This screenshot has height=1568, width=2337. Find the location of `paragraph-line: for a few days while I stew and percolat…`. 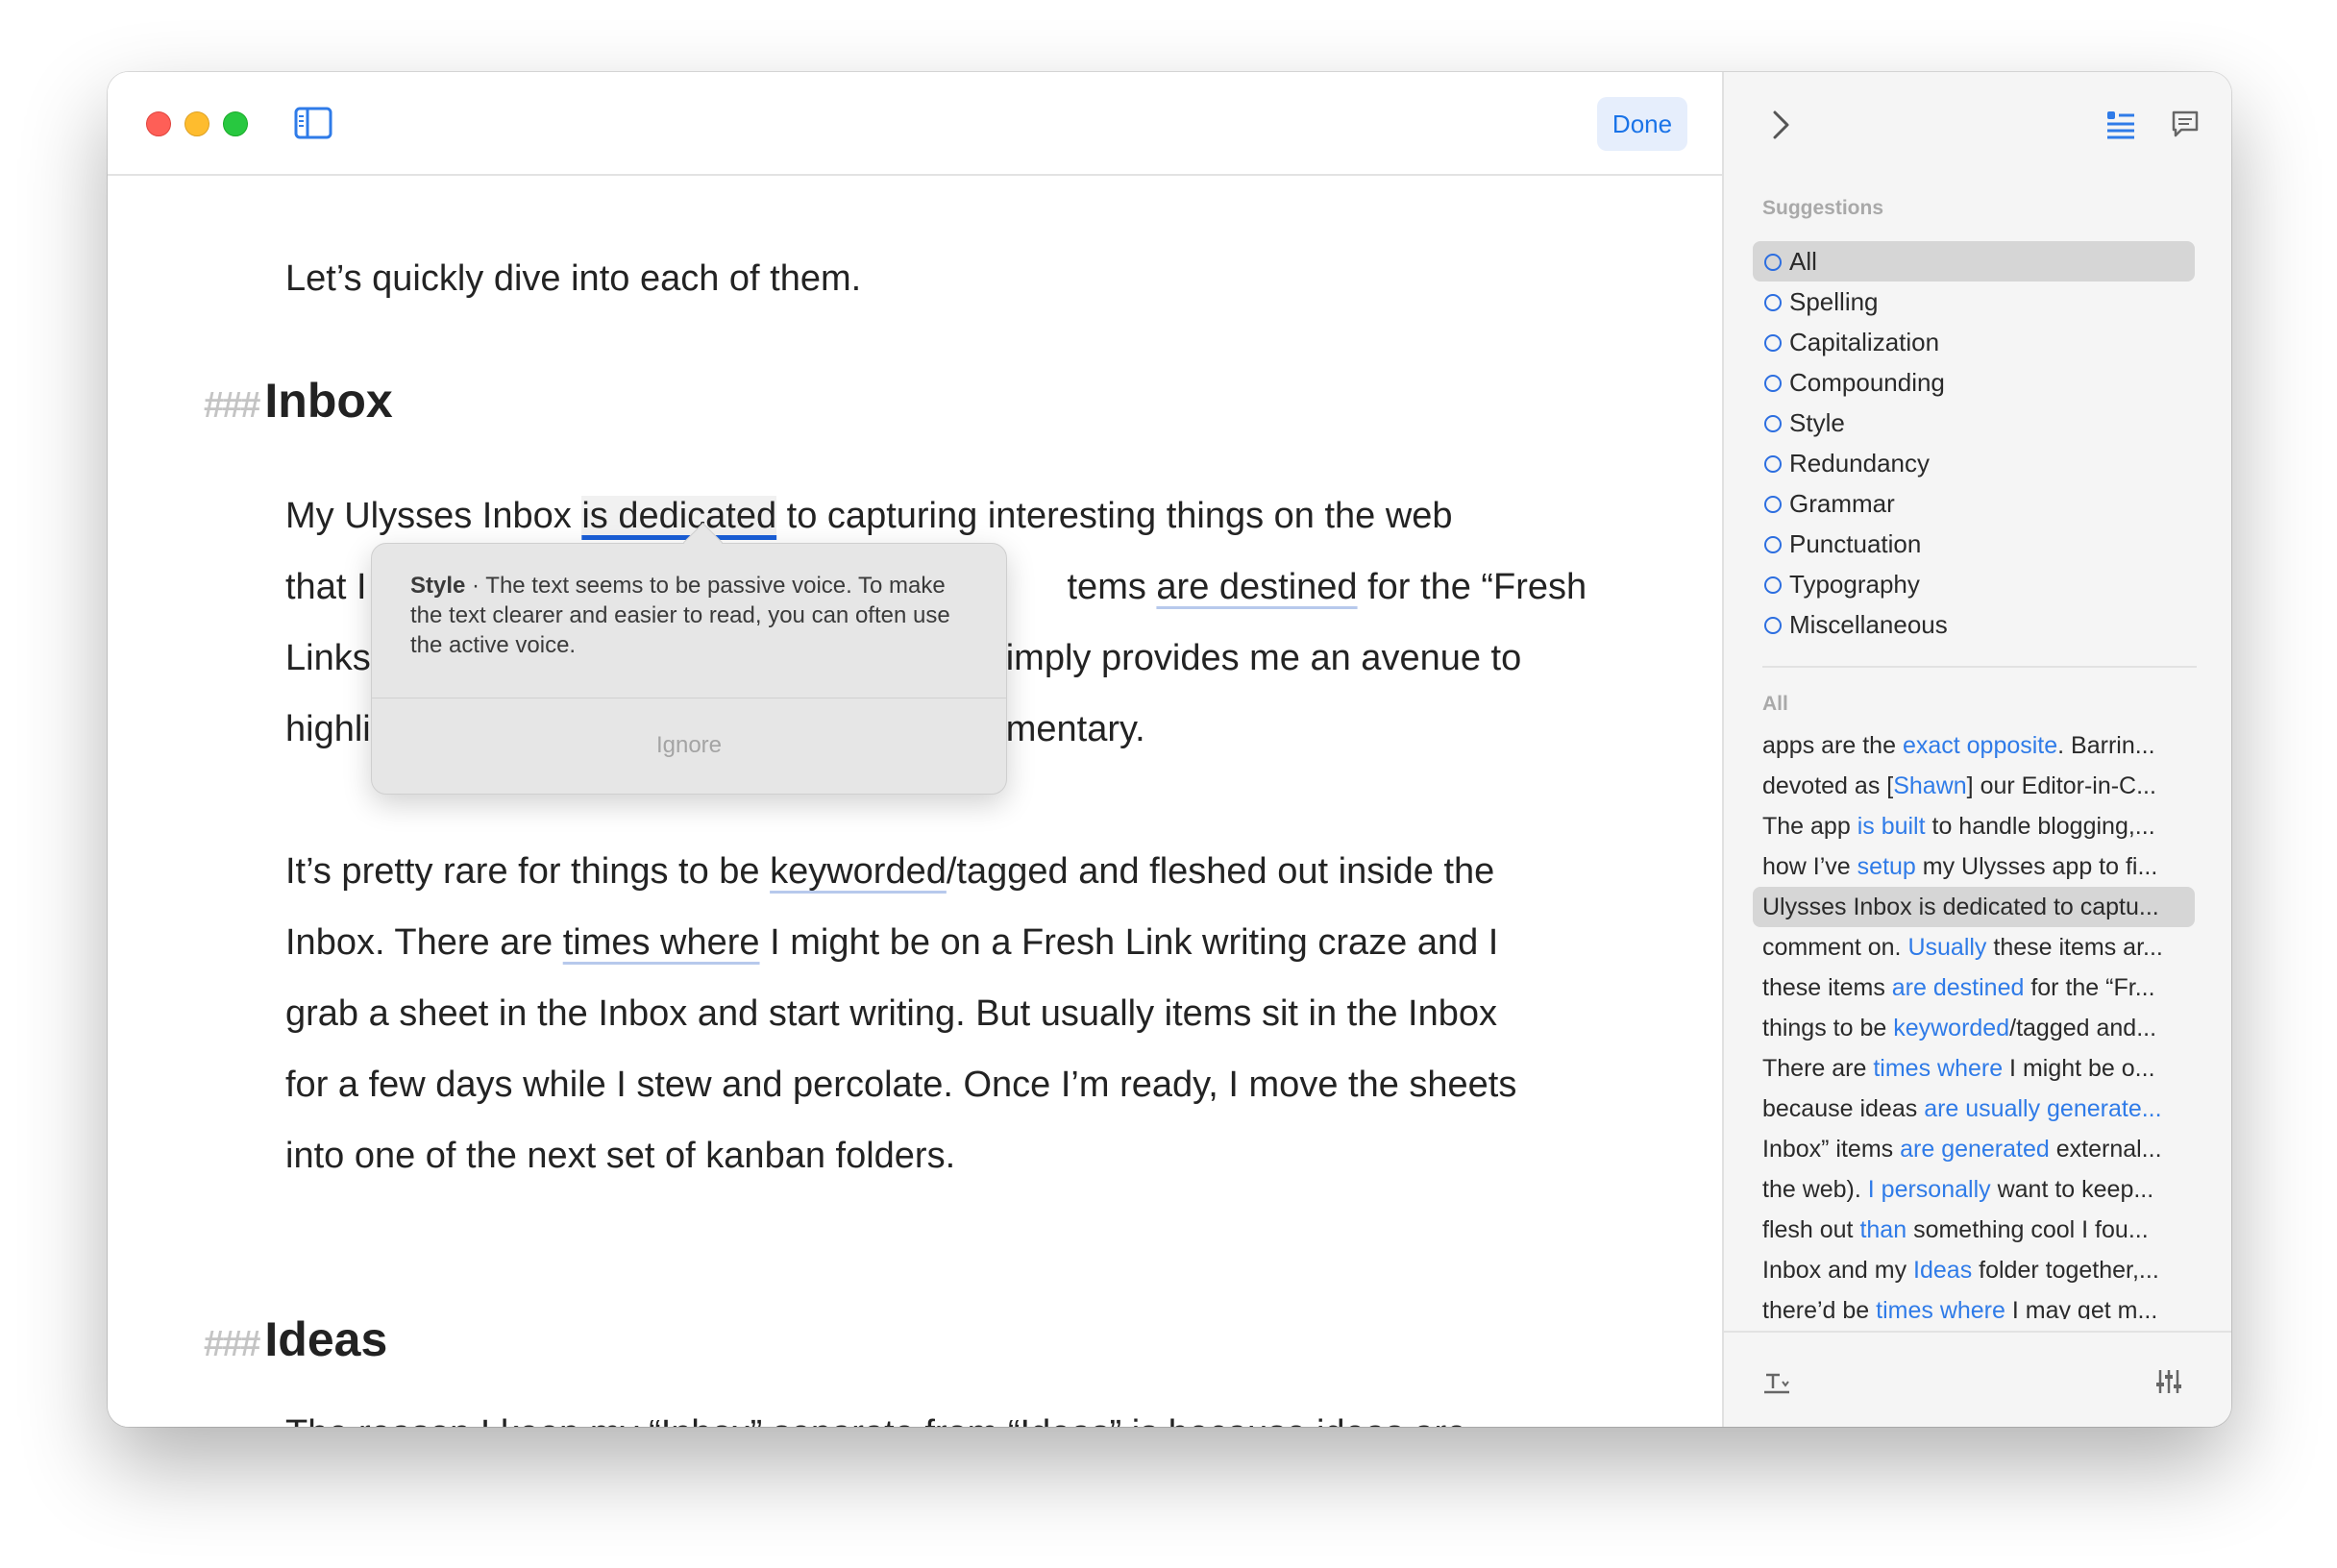

paragraph-line: for a few days while I stew and percolat… is located at coordinates (901, 1085).